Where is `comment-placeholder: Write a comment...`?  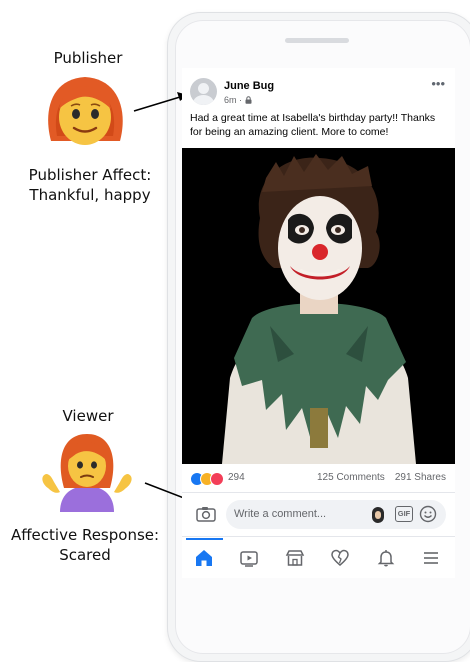 comment-placeholder: Write a comment... is located at coordinates (280, 514).